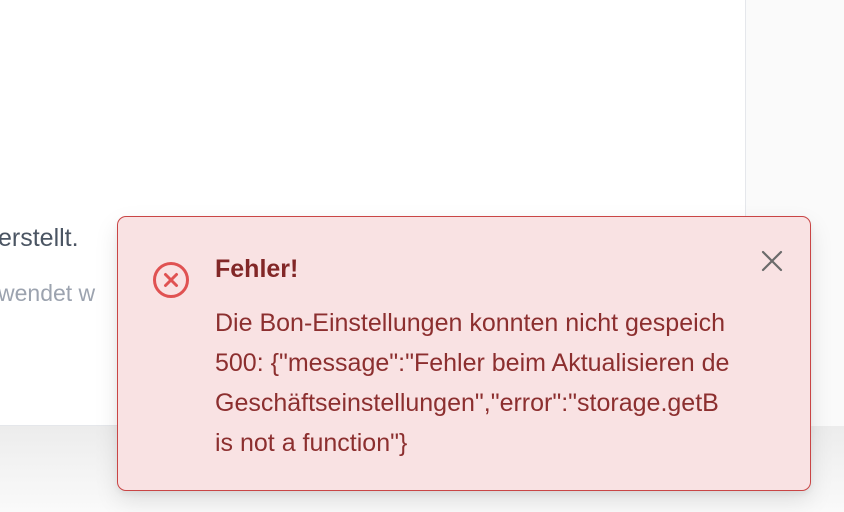 Image resolution: width=844 pixels, height=512 pixels. I want to click on toast-title: Fehler!, so click(257, 269).